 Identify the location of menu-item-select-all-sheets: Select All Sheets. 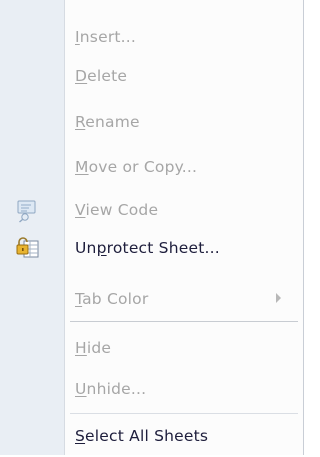
(152, 436).